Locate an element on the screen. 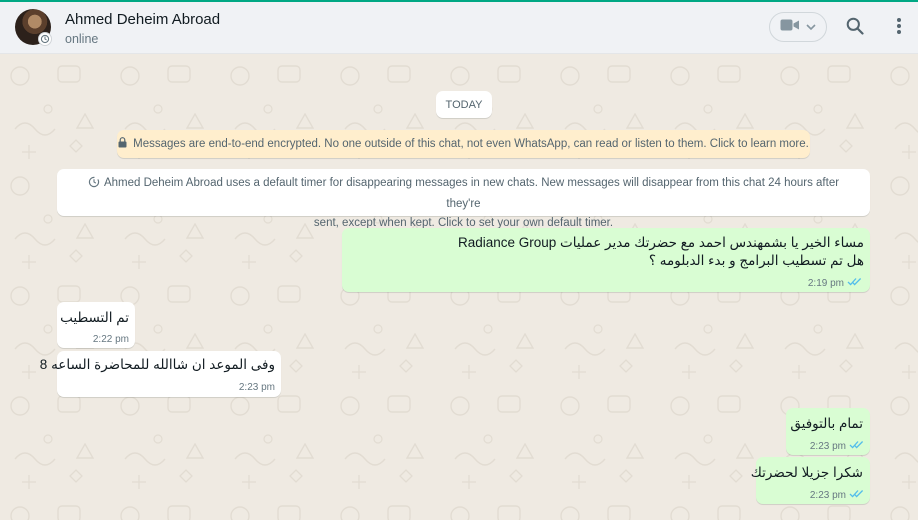 Image resolution: width=918 pixels, height=520 pixels. message-bubble-incoming: تم التسطيب 2:22 pm is located at coordinates (96, 325).